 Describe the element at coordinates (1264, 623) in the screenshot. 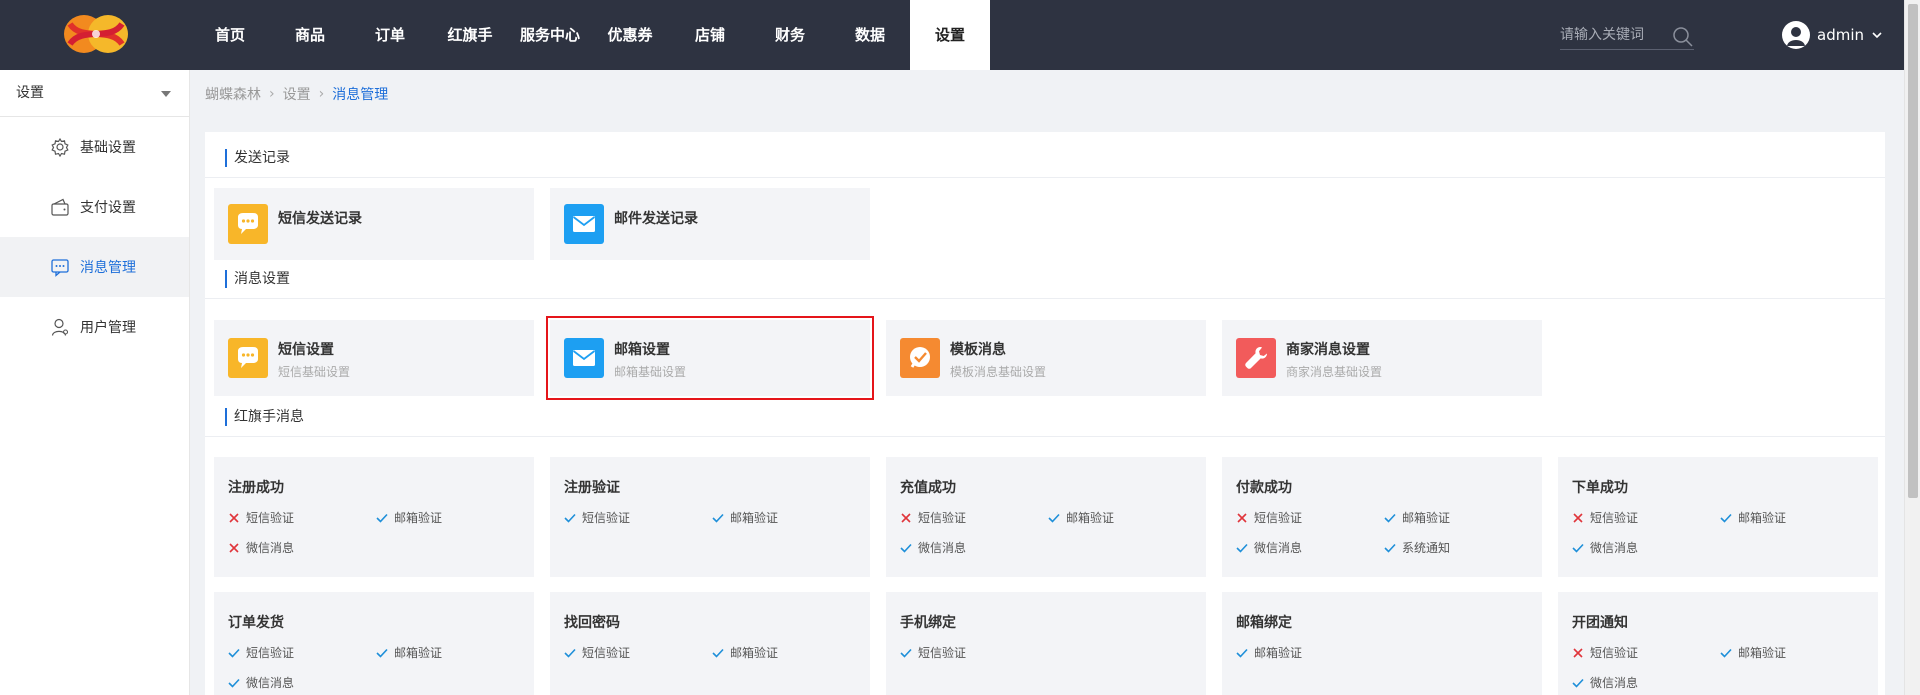

I see `message-card-title: 邮箱绑定` at that location.